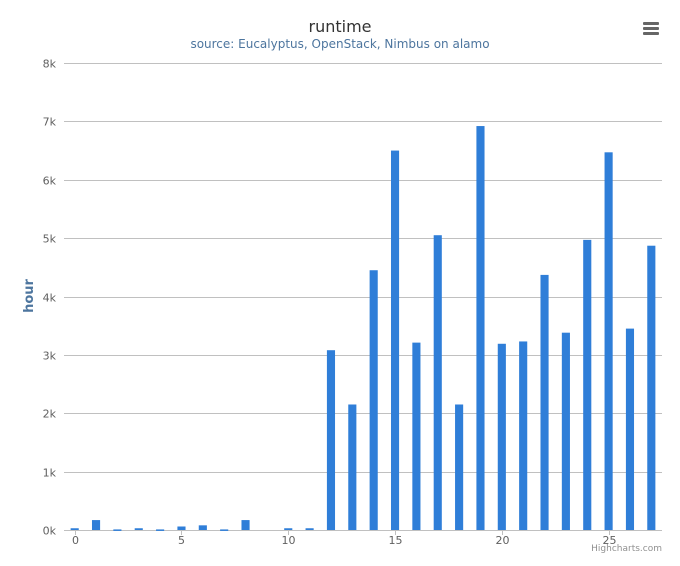 Image resolution: width=680 pixels, height=566 pixels. Describe the element at coordinates (50, 181) in the screenshot. I see `y-tick-label: 6k` at that location.